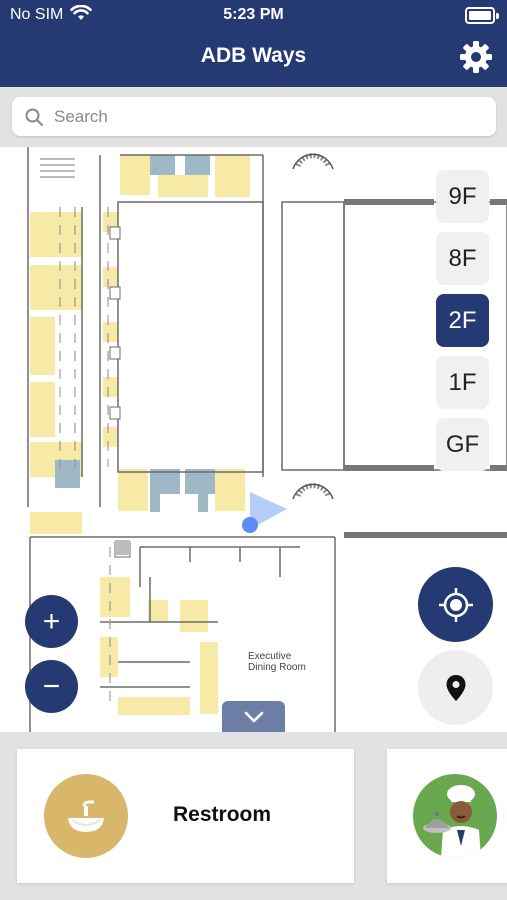 This screenshot has width=507, height=900. I want to click on restroom-sink-icon, so click(86, 816).